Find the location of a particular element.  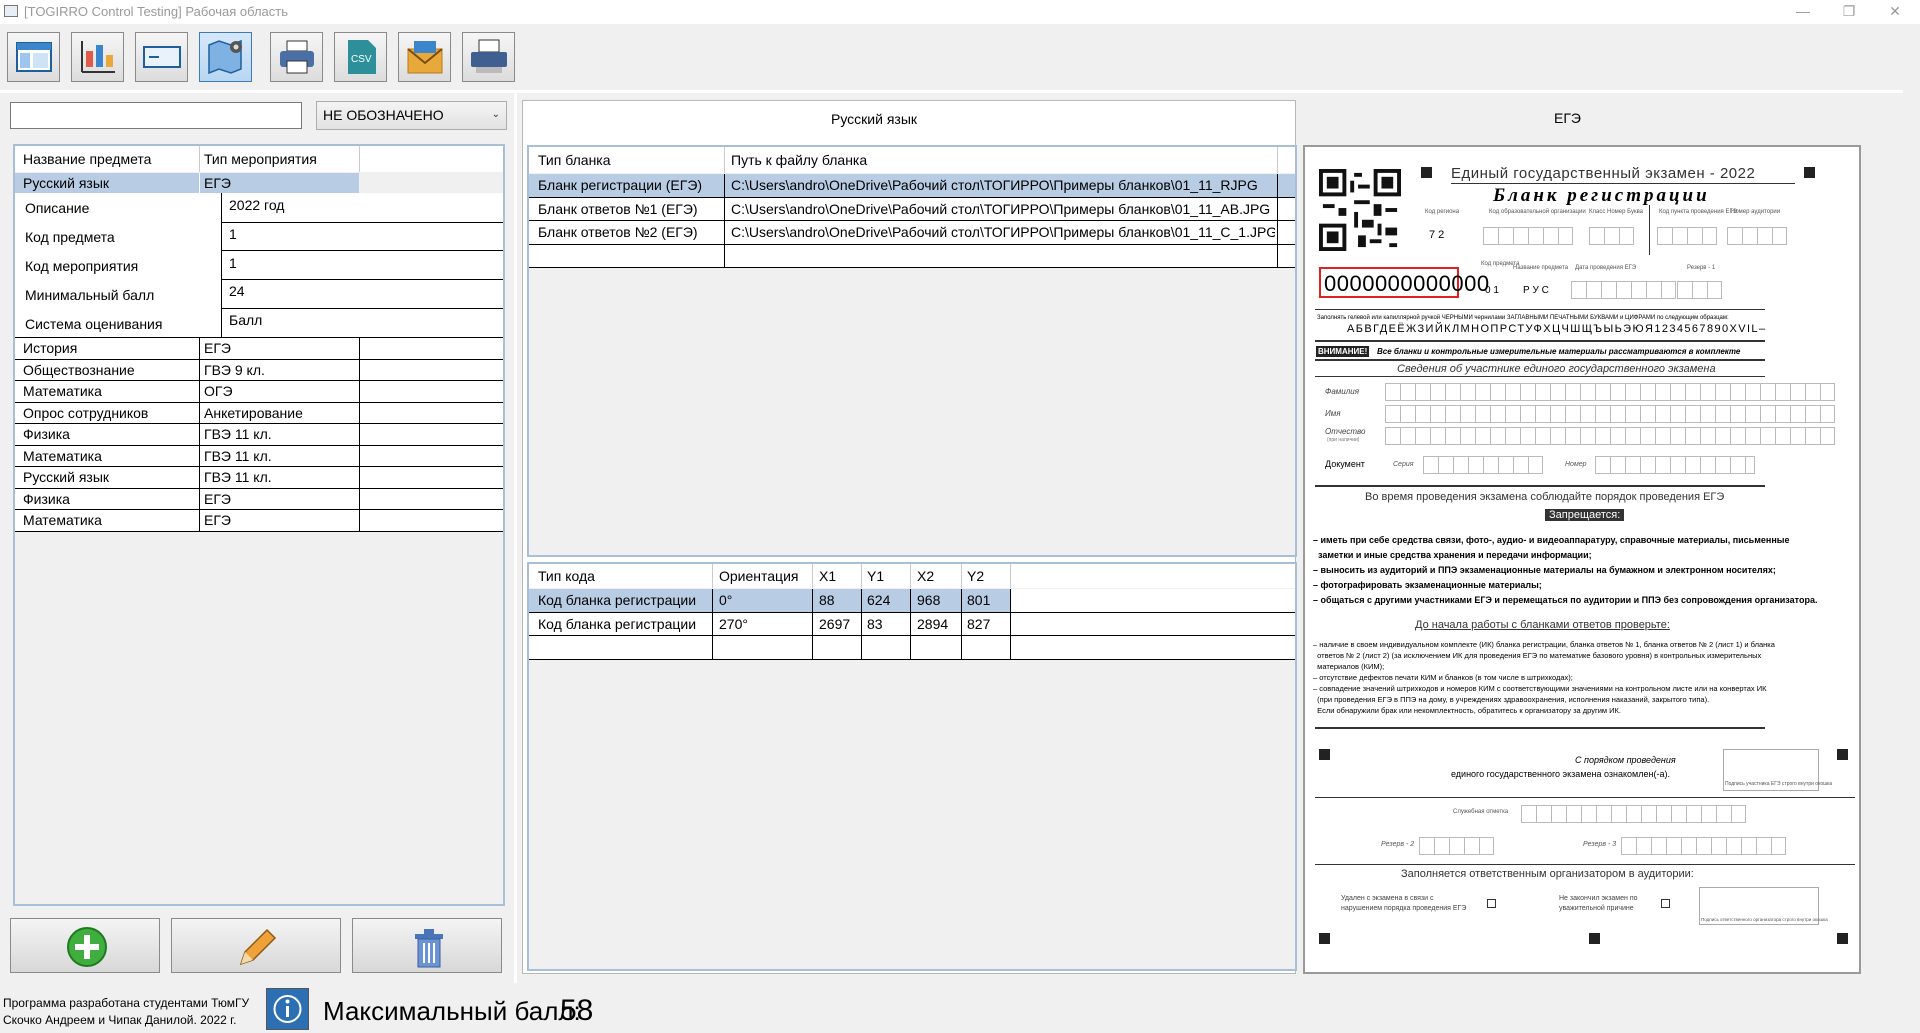

toolbar-separator is located at coordinates (960, 91).